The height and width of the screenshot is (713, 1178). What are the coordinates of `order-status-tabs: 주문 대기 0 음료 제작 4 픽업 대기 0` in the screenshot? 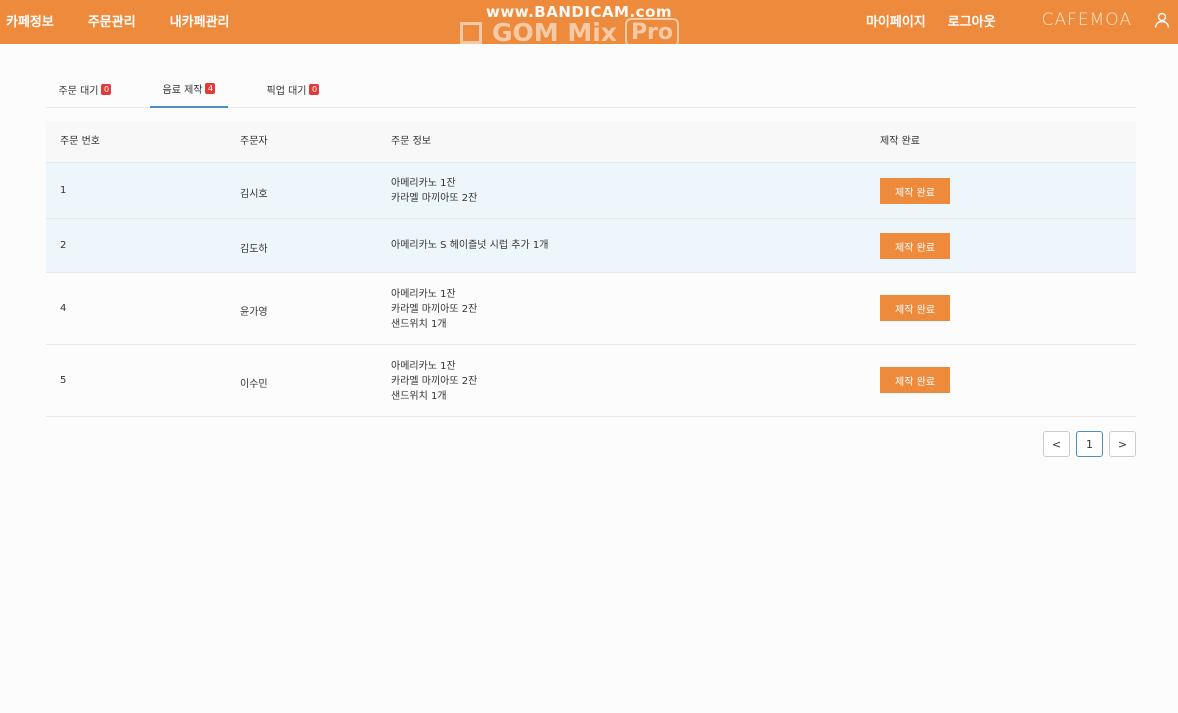 It's located at (591, 89).